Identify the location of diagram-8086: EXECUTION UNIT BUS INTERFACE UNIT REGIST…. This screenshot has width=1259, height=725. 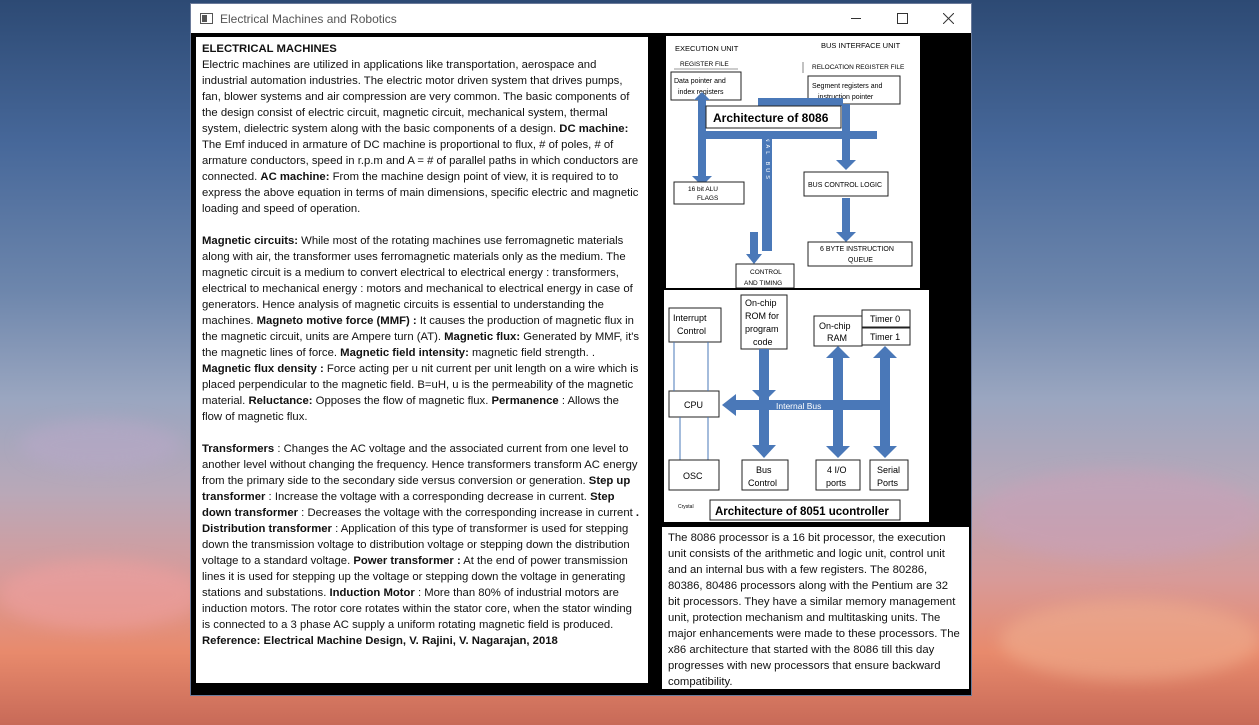
(791, 165).